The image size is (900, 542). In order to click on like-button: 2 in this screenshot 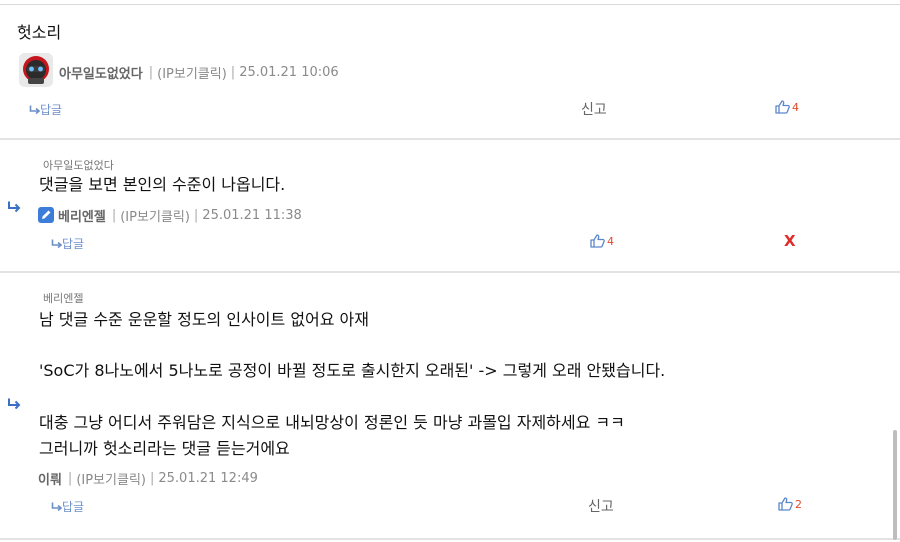, I will do `click(790, 504)`.